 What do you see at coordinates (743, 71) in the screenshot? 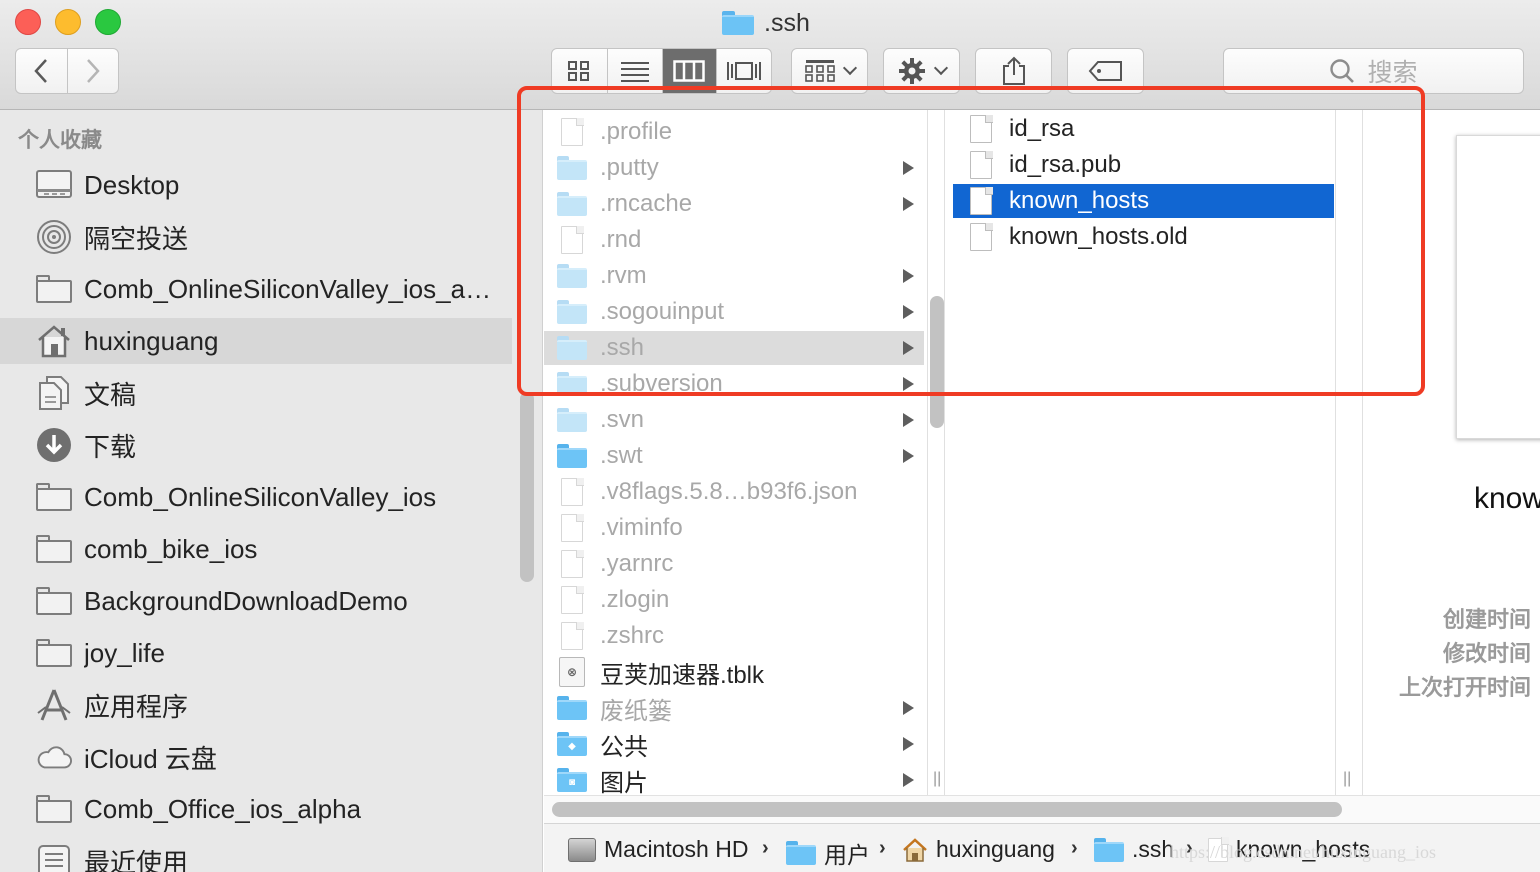
I see `gallery-view-button` at bounding box center [743, 71].